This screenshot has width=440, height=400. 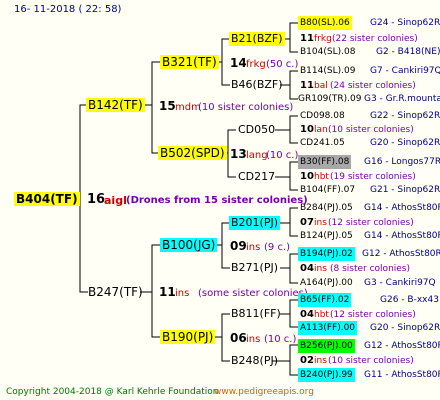 What do you see at coordinates (325, 300) in the screenshot?
I see `g4-6-id: B65(FF).02` at bounding box center [325, 300].